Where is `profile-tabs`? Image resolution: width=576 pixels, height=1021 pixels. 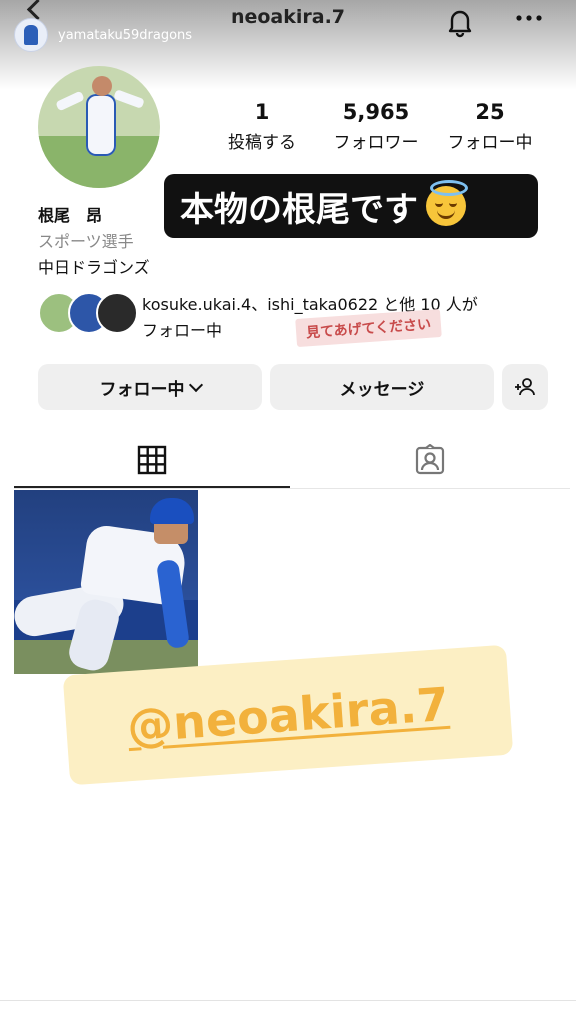 profile-tabs is located at coordinates (288, 461).